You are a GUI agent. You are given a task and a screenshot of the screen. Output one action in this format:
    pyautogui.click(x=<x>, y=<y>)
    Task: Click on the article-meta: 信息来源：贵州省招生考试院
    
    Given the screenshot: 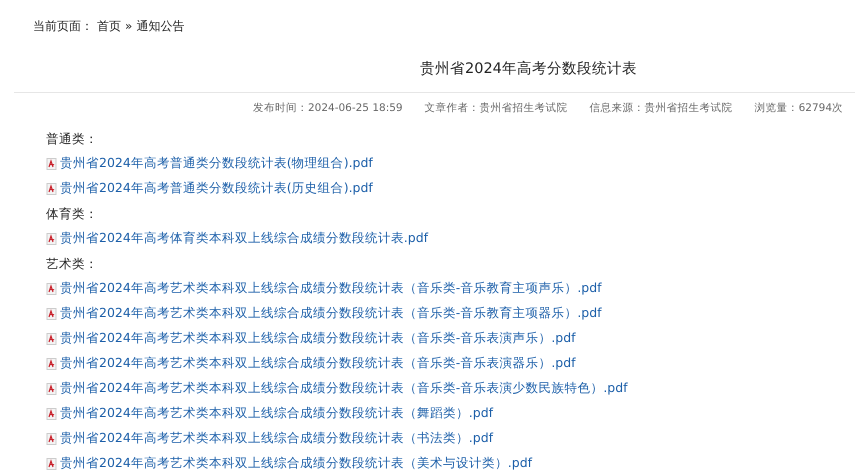 What is the action you would take?
    pyautogui.click(x=661, y=108)
    